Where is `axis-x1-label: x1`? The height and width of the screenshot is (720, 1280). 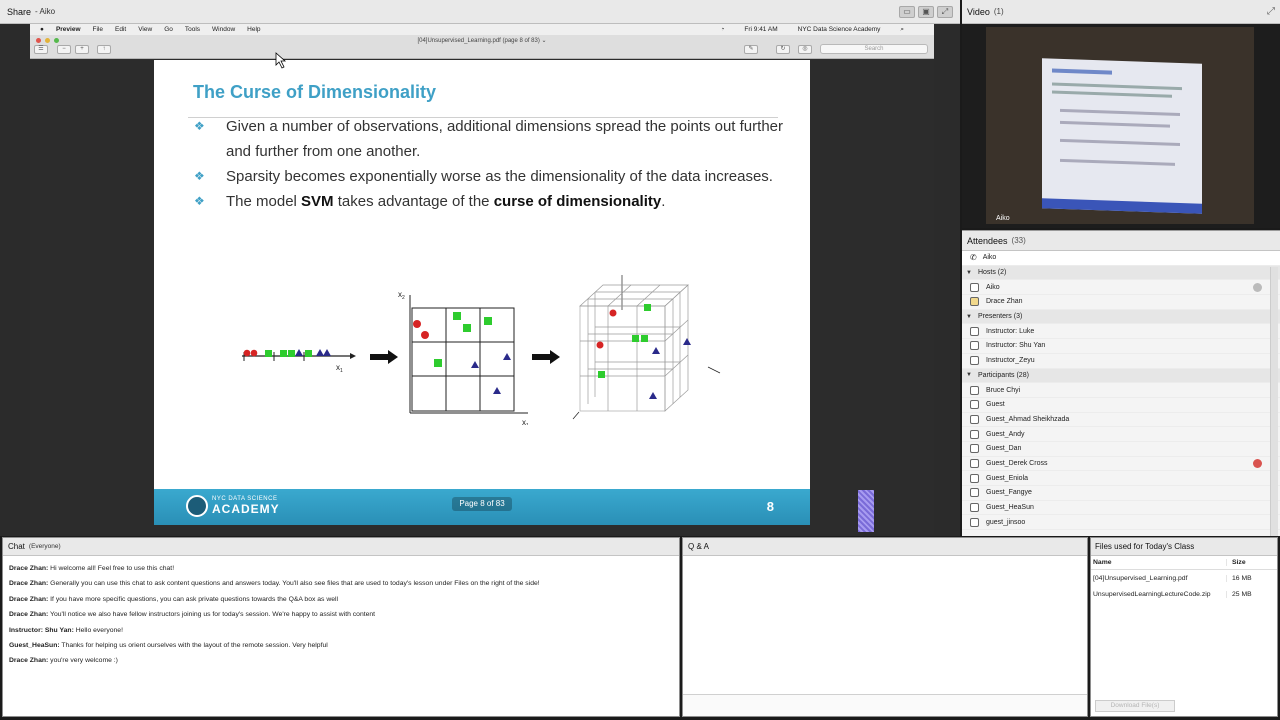
axis-x1-label: x1 is located at coordinates (525, 421).